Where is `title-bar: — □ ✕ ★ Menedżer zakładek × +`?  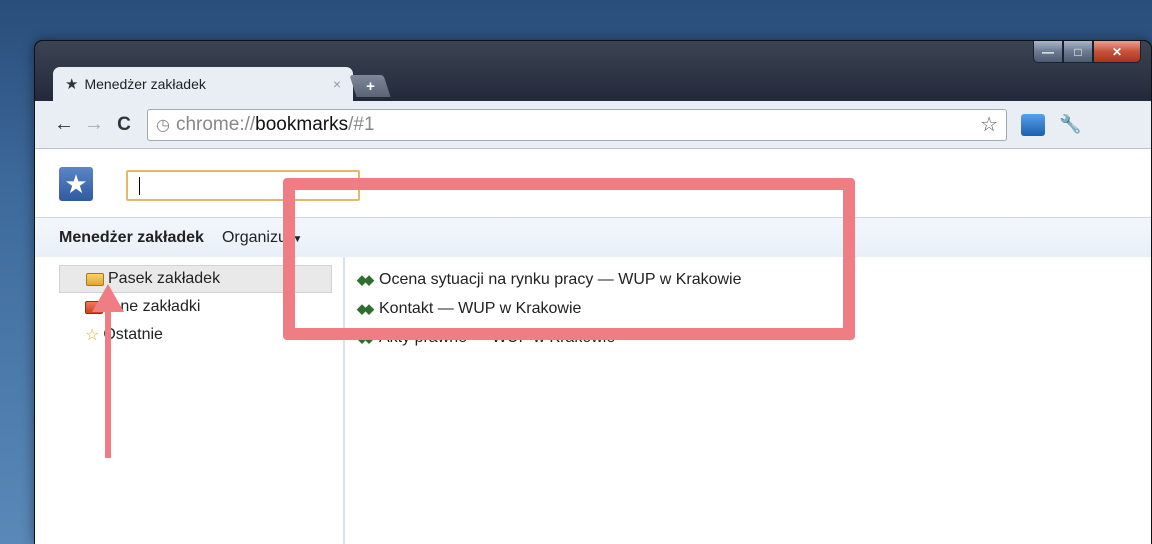
title-bar: — □ ✕ ★ Menedżer zakładek × + is located at coordinates (593, 71).